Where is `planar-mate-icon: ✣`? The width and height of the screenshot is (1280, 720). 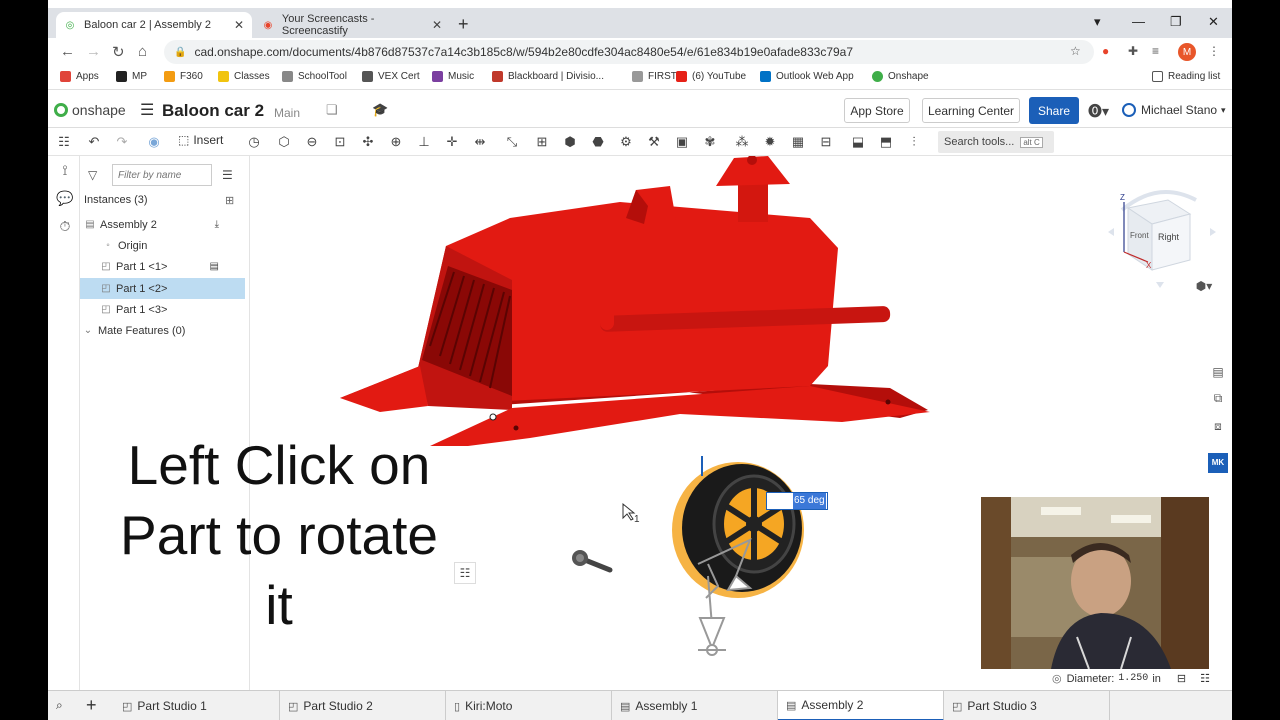 planar-mate-icon: ✣ is located at coordinates (368, 142).